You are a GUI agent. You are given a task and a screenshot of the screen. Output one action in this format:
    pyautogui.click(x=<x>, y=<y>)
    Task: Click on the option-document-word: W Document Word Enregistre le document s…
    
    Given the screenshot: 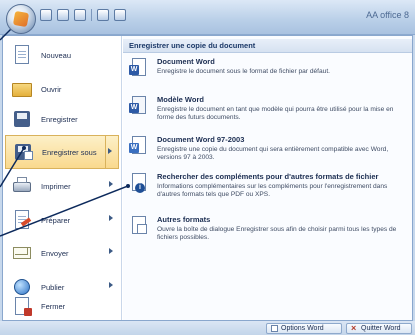 What is the action you would take?
    pyautogui.click(x=268, y=73)
    